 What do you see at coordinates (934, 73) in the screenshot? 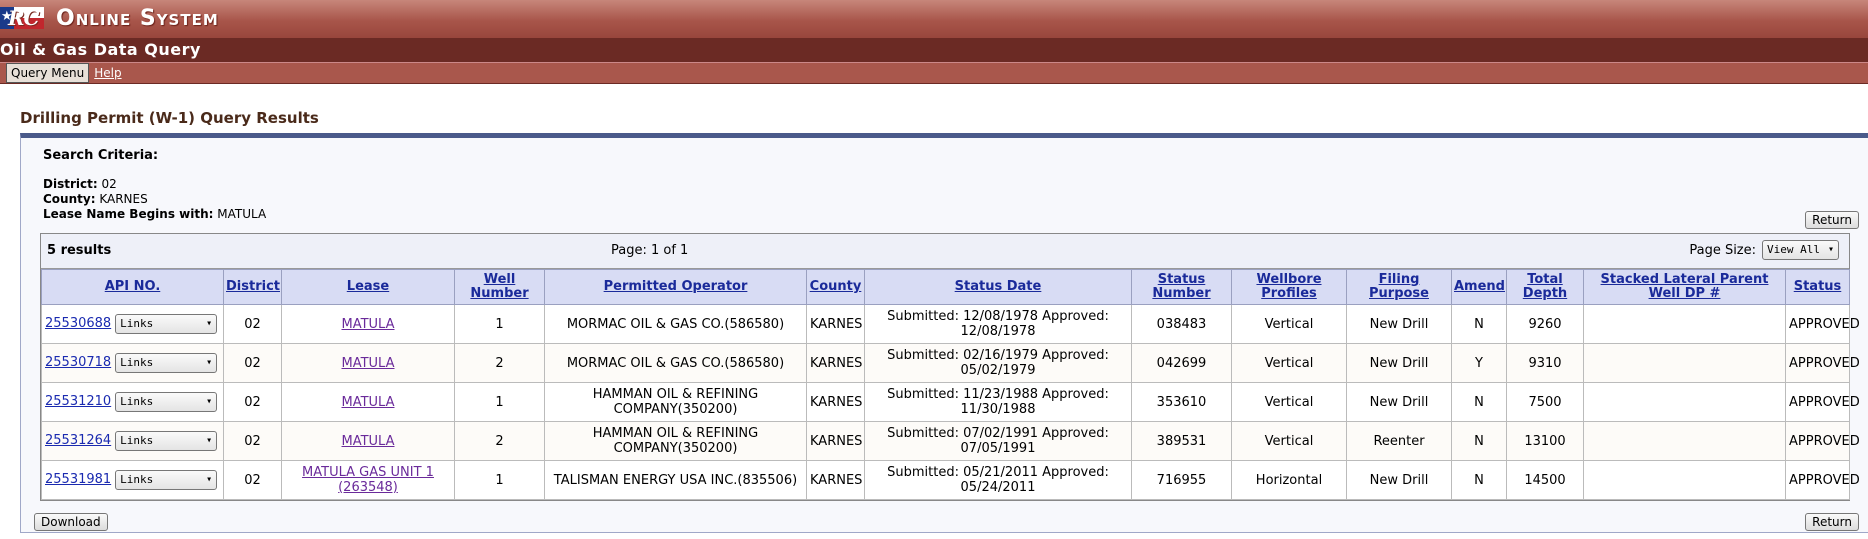
I see `menu-bar: Query Menu Help` at bounding box center [934, 73].